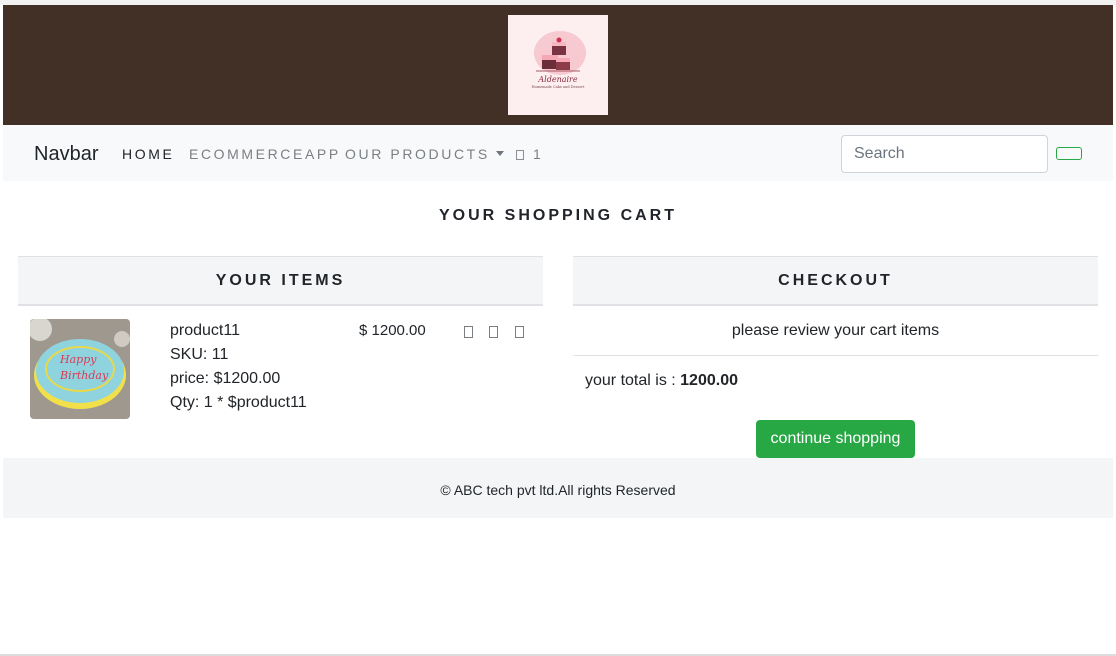  I want to click on footer-copyright: © ABC tech pvt ltd.All rights Reserved, so click(558, 490).